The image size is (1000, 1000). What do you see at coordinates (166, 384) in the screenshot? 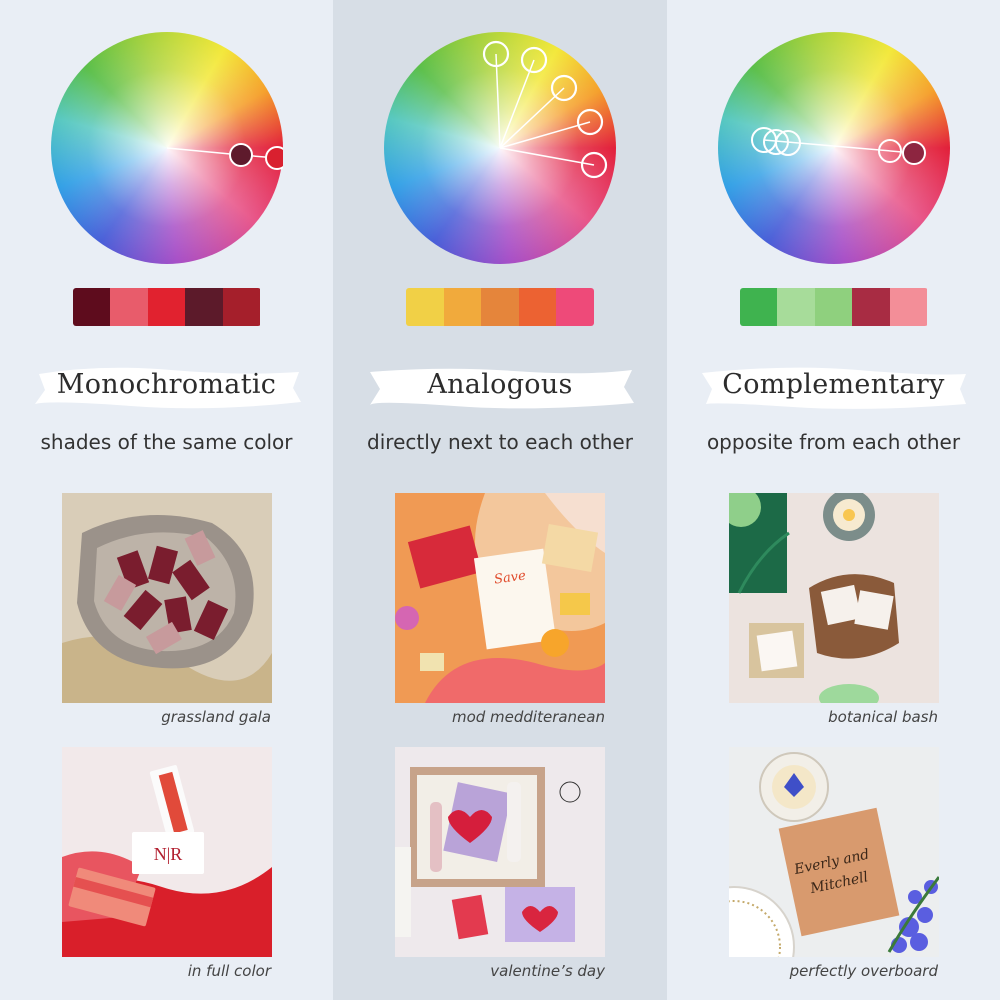
I see `scheme-title: Monochromatic` at bounding box center [166, 384].